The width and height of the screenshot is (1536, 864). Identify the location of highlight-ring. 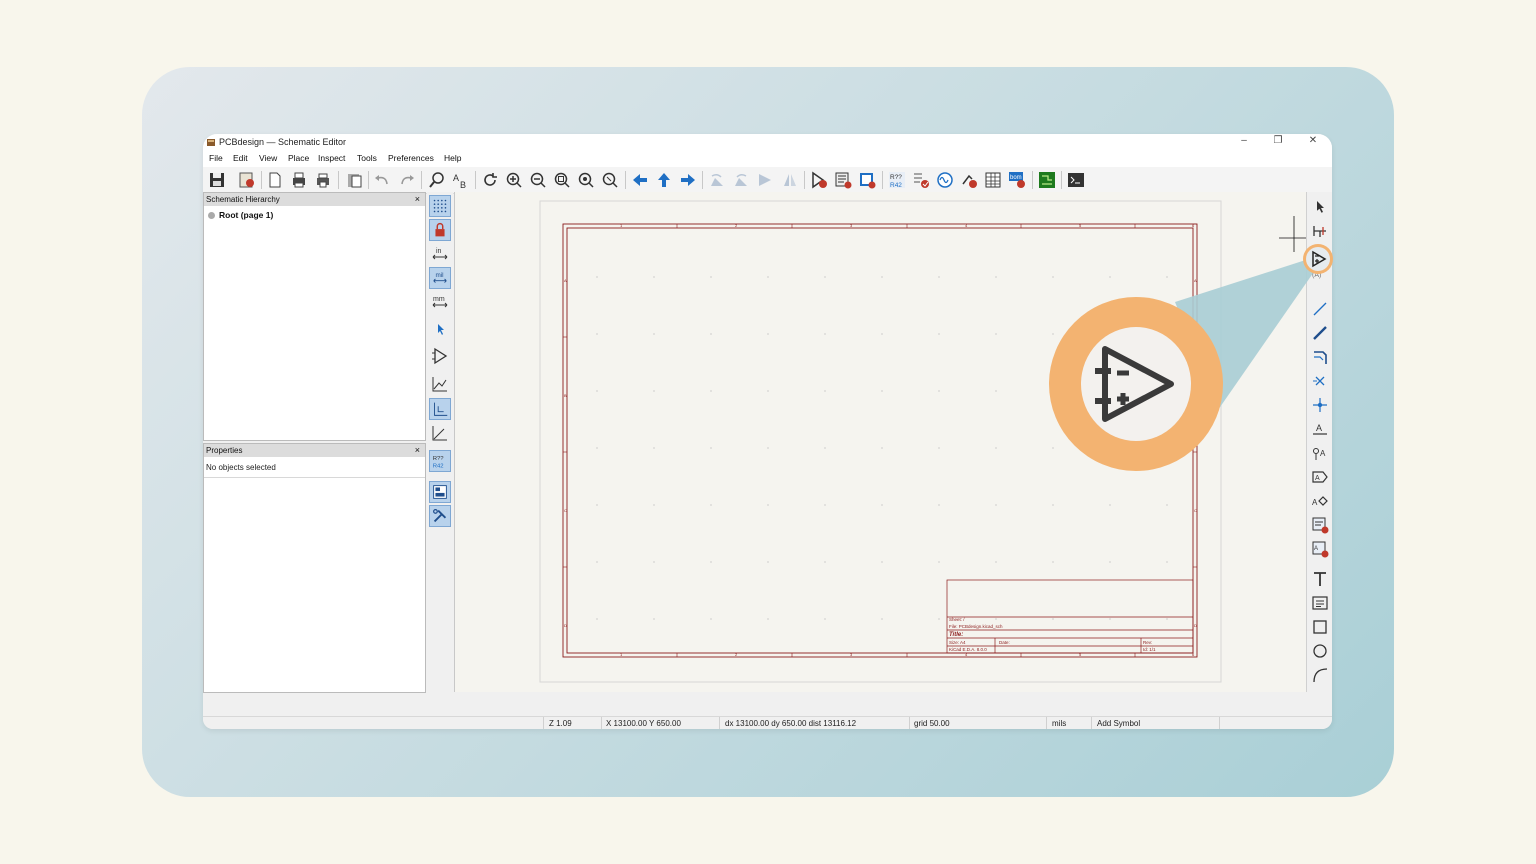
(1318, 259).